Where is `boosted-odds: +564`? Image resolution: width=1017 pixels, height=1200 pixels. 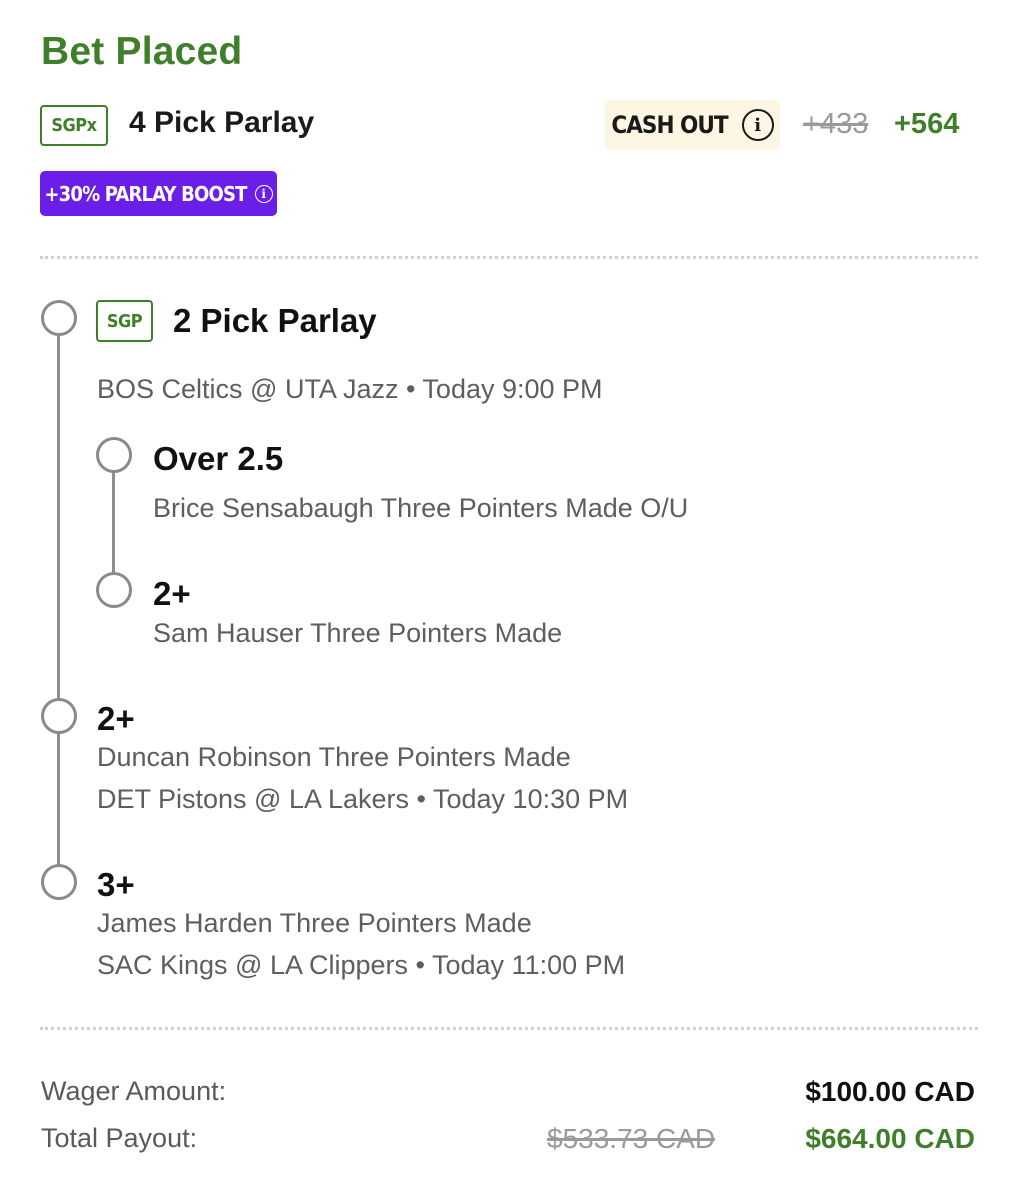 boosted-odds: +564 is located at coordinates (927, 124).